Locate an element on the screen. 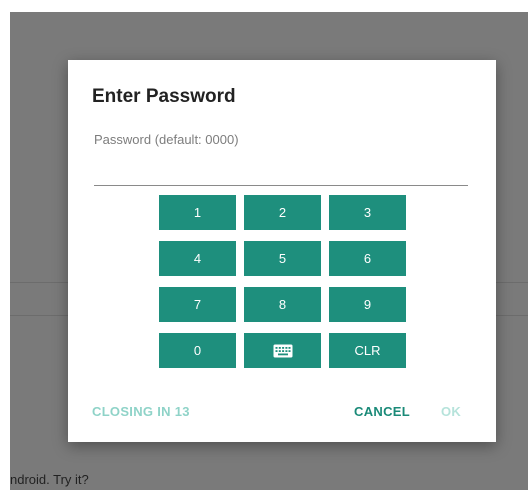  key-3: 3 is located at coordinates (367, 212).